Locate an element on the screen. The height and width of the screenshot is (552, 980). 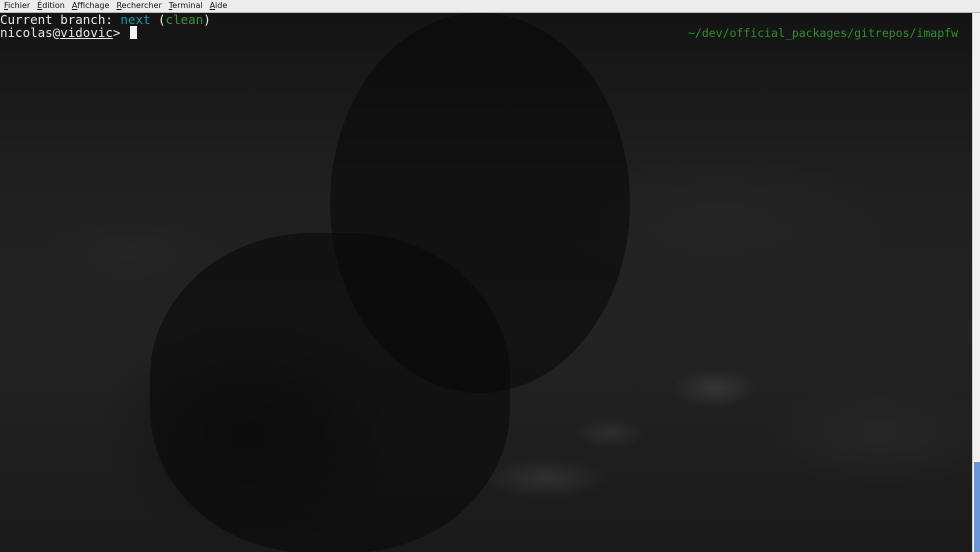
menu-label: ffichage is located at coordinates (93, 5).